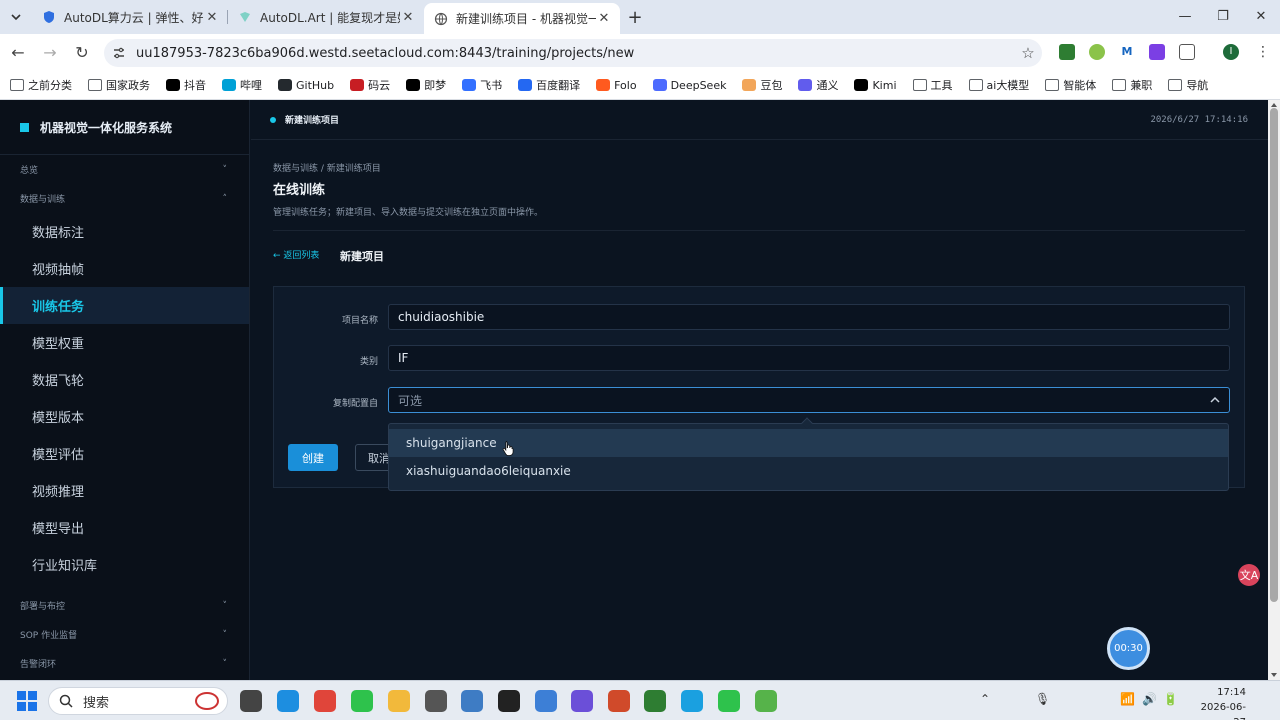 This screenshot has height=720, width=1280. What do you see at coordinates (1042, 699) in the screenshot?
I see `microphone-icon: 🎙` at bounding box center [1042, 699].